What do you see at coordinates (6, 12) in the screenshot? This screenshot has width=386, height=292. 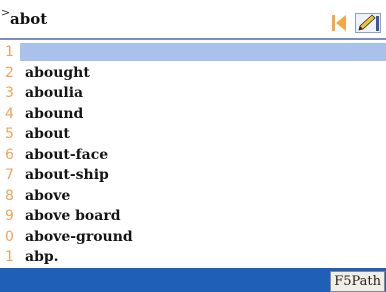 I see `caret-icon: >` at bounding box center [6, 12].